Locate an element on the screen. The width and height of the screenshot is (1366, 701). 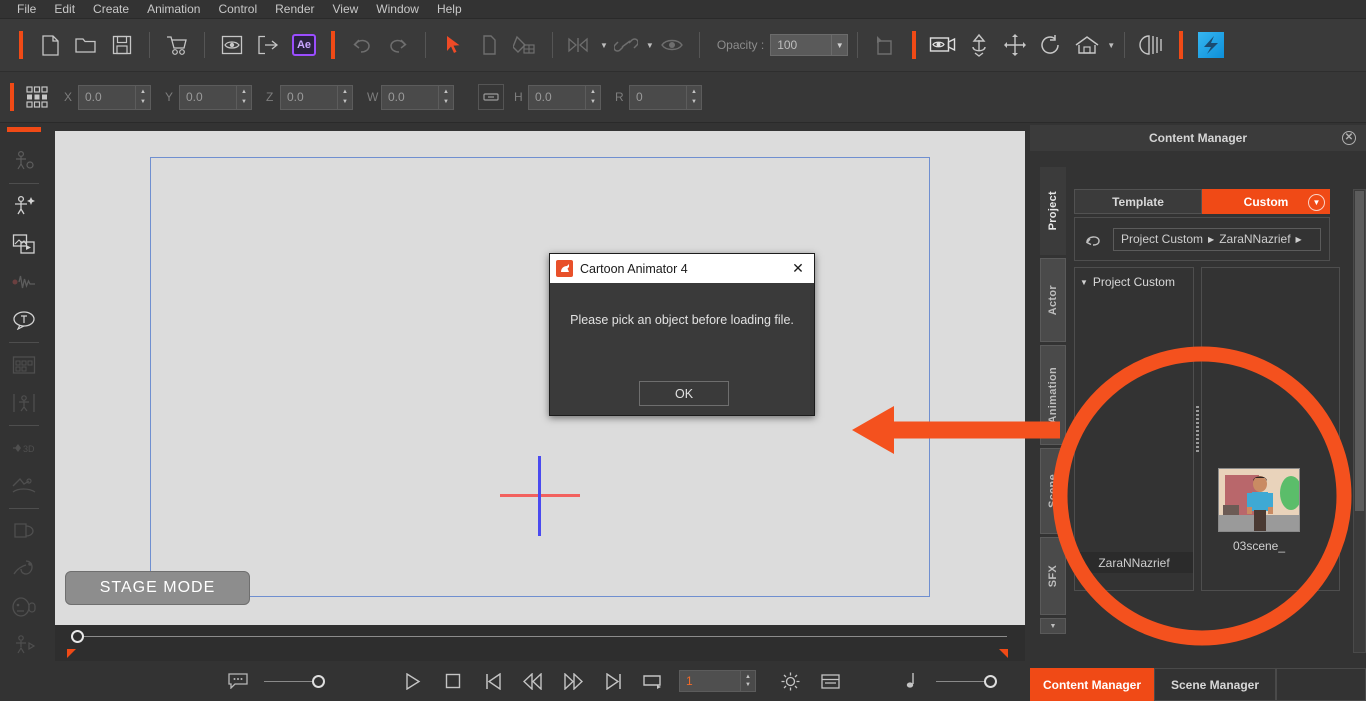
back-arrow-icon is located at coordinates (1094, 239).